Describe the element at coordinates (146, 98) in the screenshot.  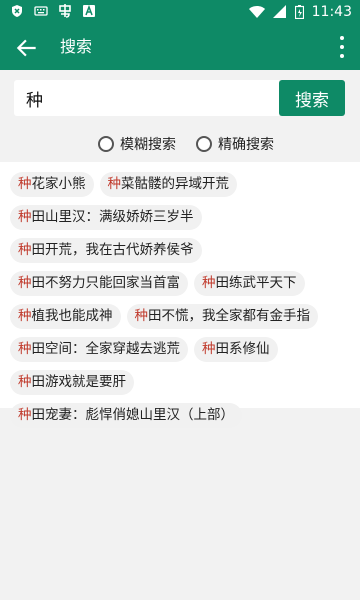
I see `search-input` at that location.